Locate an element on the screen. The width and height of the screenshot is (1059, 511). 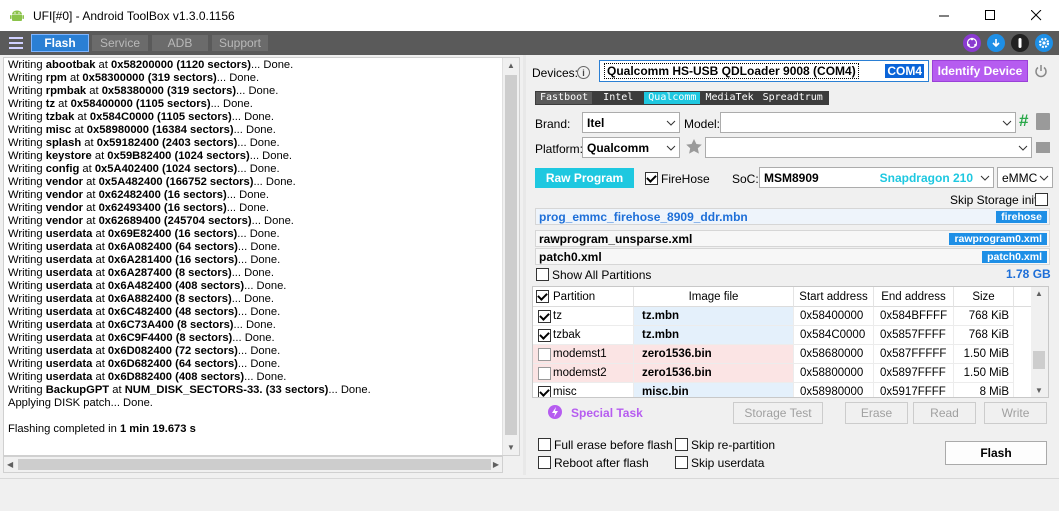
rawprogram-file-name: rawprogram_unsparse.xml is located at coordinates (616, 238).